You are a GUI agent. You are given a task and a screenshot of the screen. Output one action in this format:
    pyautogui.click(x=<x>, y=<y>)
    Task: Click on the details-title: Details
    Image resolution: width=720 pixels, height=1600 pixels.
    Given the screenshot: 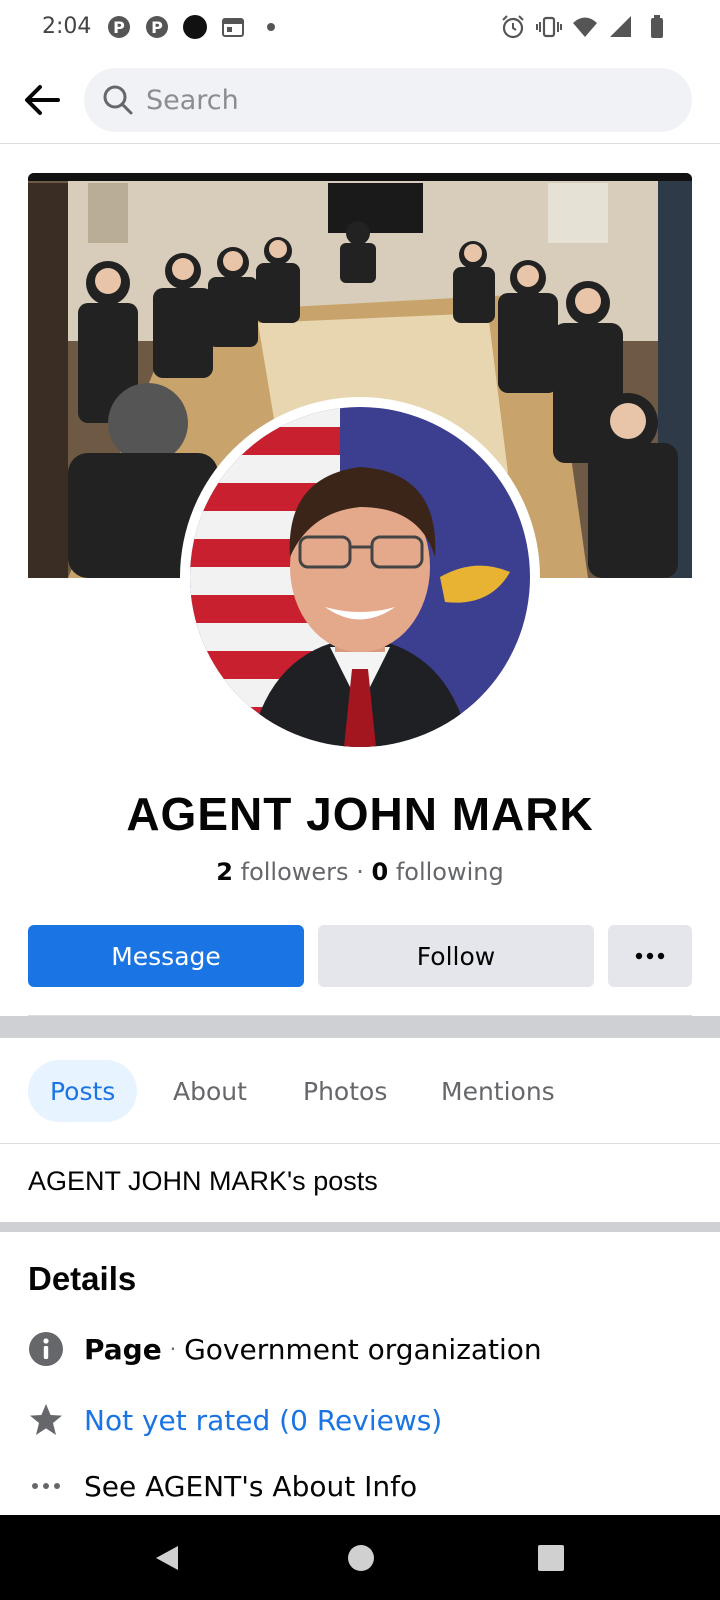 What is the action you would take?
    pyautogui.click(x=82, y=1278)
    